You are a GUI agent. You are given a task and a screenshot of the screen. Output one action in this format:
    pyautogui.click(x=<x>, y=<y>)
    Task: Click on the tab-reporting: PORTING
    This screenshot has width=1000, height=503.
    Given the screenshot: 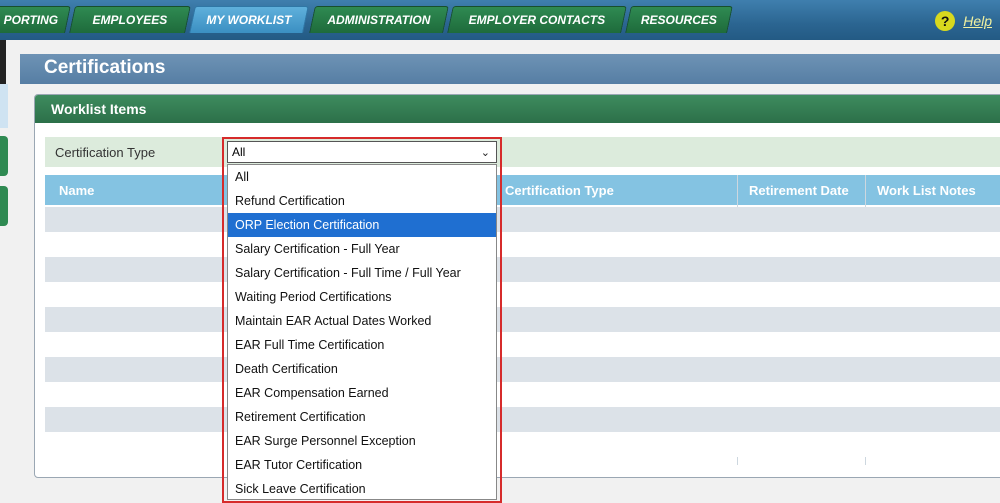 What is the action you would take?
    pyautogui.click(x=35, y=19)
    